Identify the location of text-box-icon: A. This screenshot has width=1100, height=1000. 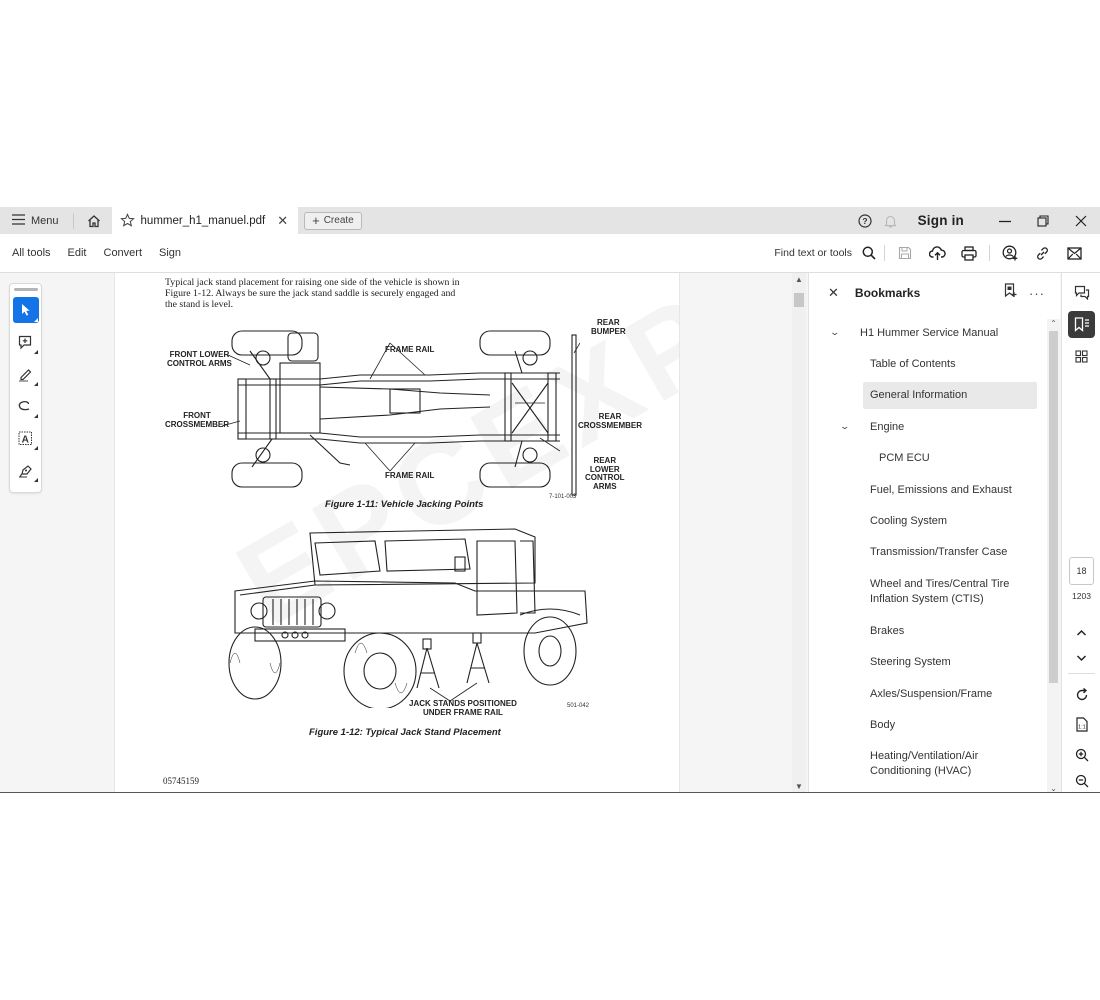
(25, 438).